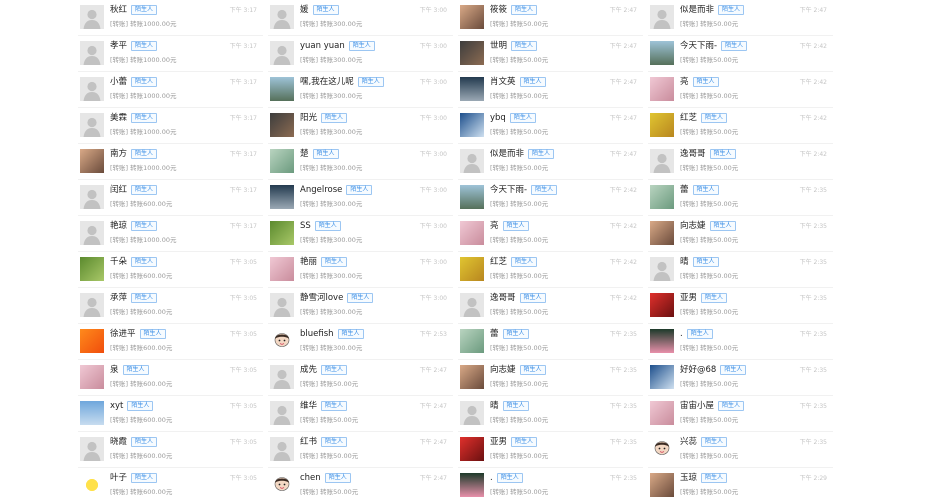 This screenshot has height=500, width=950. I want to click on chat-list-item: 楚陌生人 [转账] 转账300.00元 下午 3:00, so click(360, 162).